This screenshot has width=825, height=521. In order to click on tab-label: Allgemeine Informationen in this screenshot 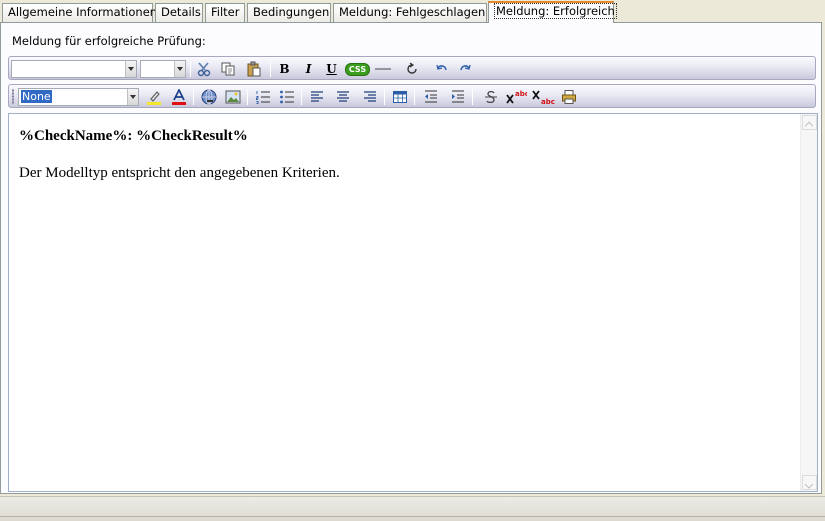, I will do `click(83, 12)`.